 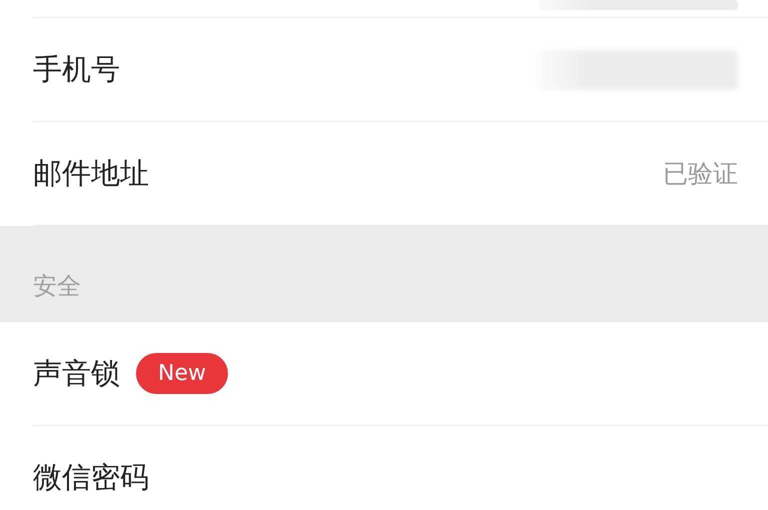 I want to click on setting-value: 已验证, so click(x=700, y=174).